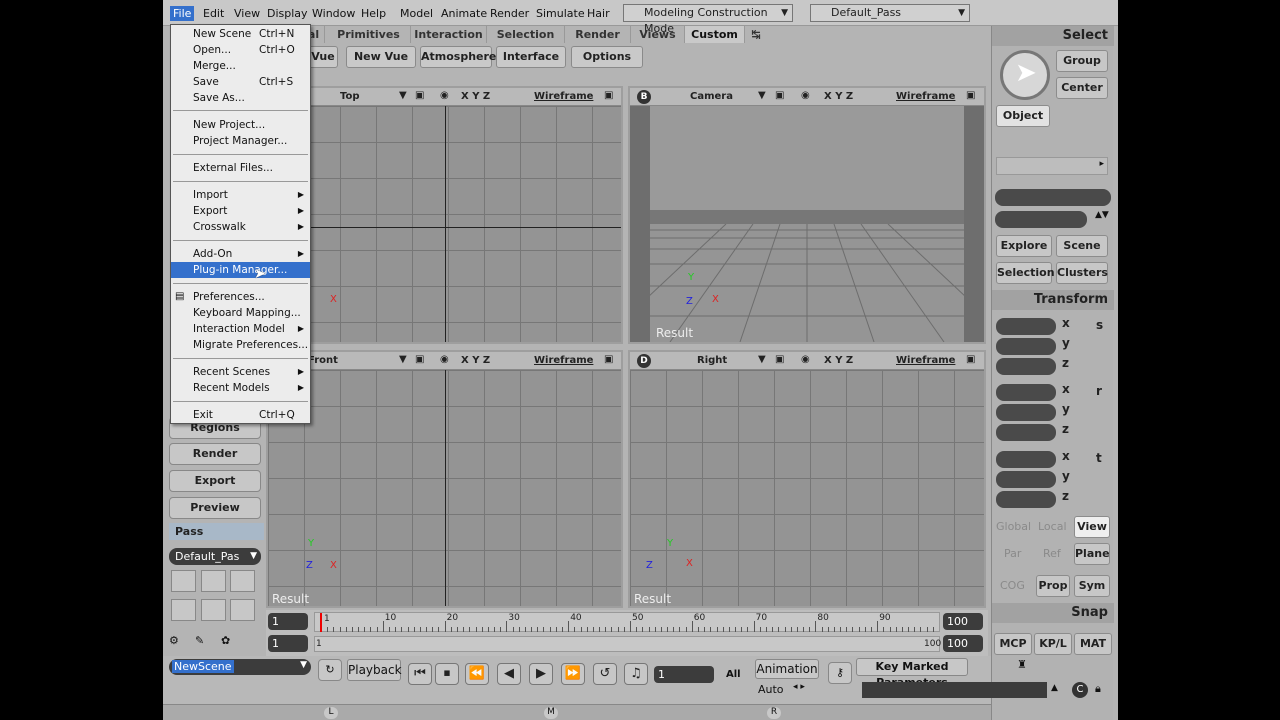 The image size is (1280, 720). I want to click on loop-icon: ↺, so click(605, 674).